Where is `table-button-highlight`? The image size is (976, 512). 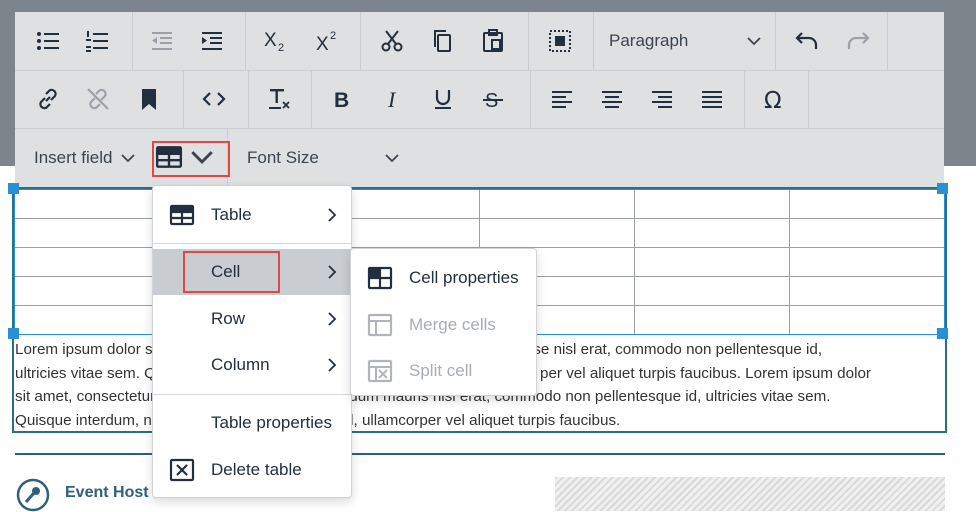
table-button-highlight is located at coordinates (191, 159).